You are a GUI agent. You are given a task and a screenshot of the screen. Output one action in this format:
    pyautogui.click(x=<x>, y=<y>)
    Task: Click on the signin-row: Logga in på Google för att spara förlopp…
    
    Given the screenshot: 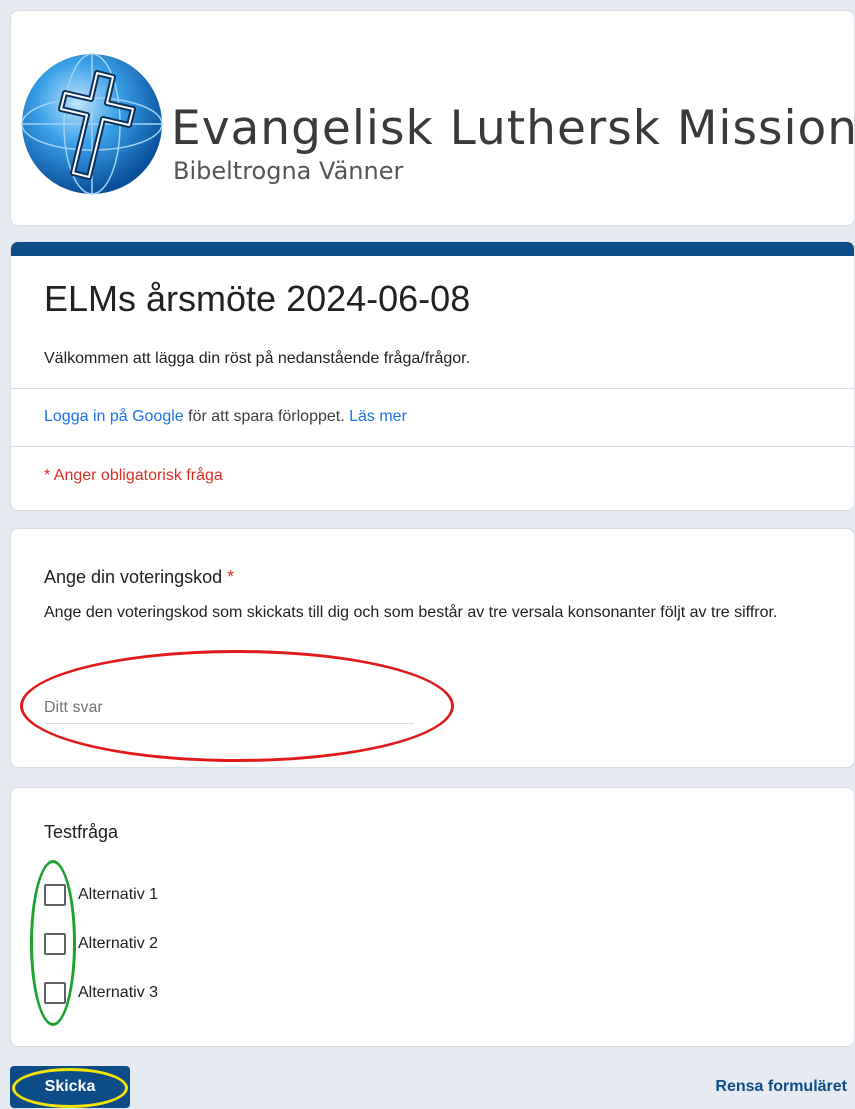 What is the action you would take?
    pyautogui.click(x=225, y=417)
    